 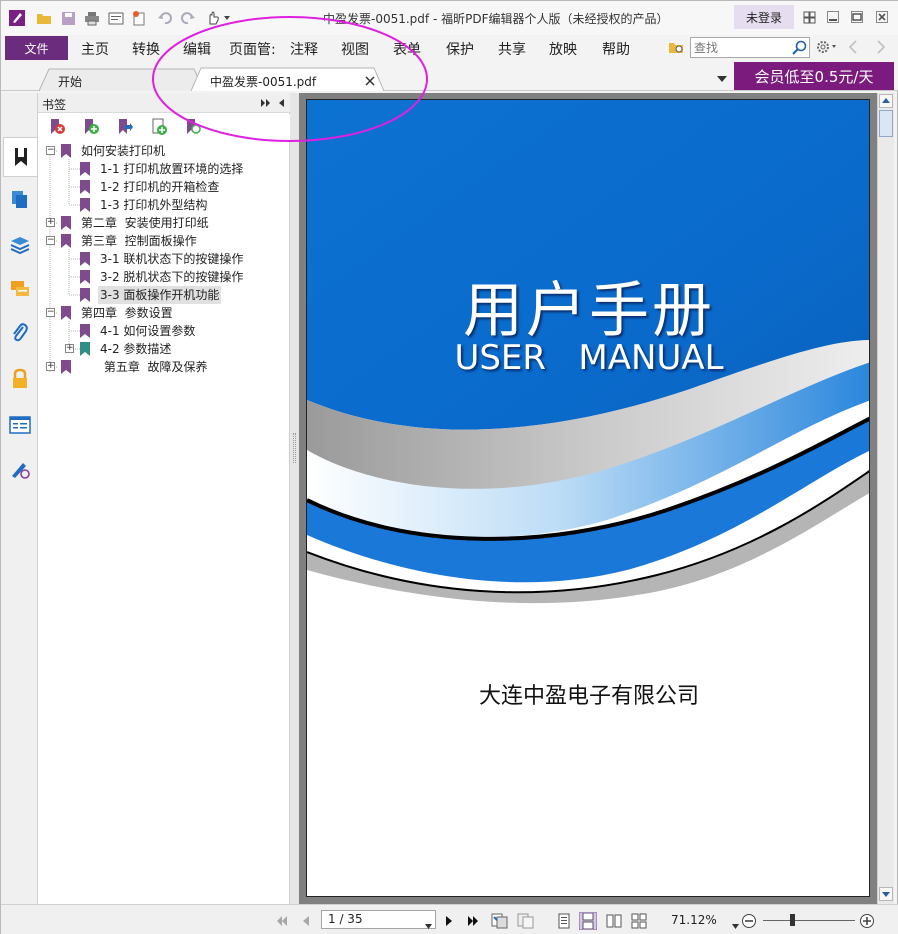 What do you see at coordinates (853, 48) in the screenshot?
I see `nav-back-icon` at bounding box center [853, 48].